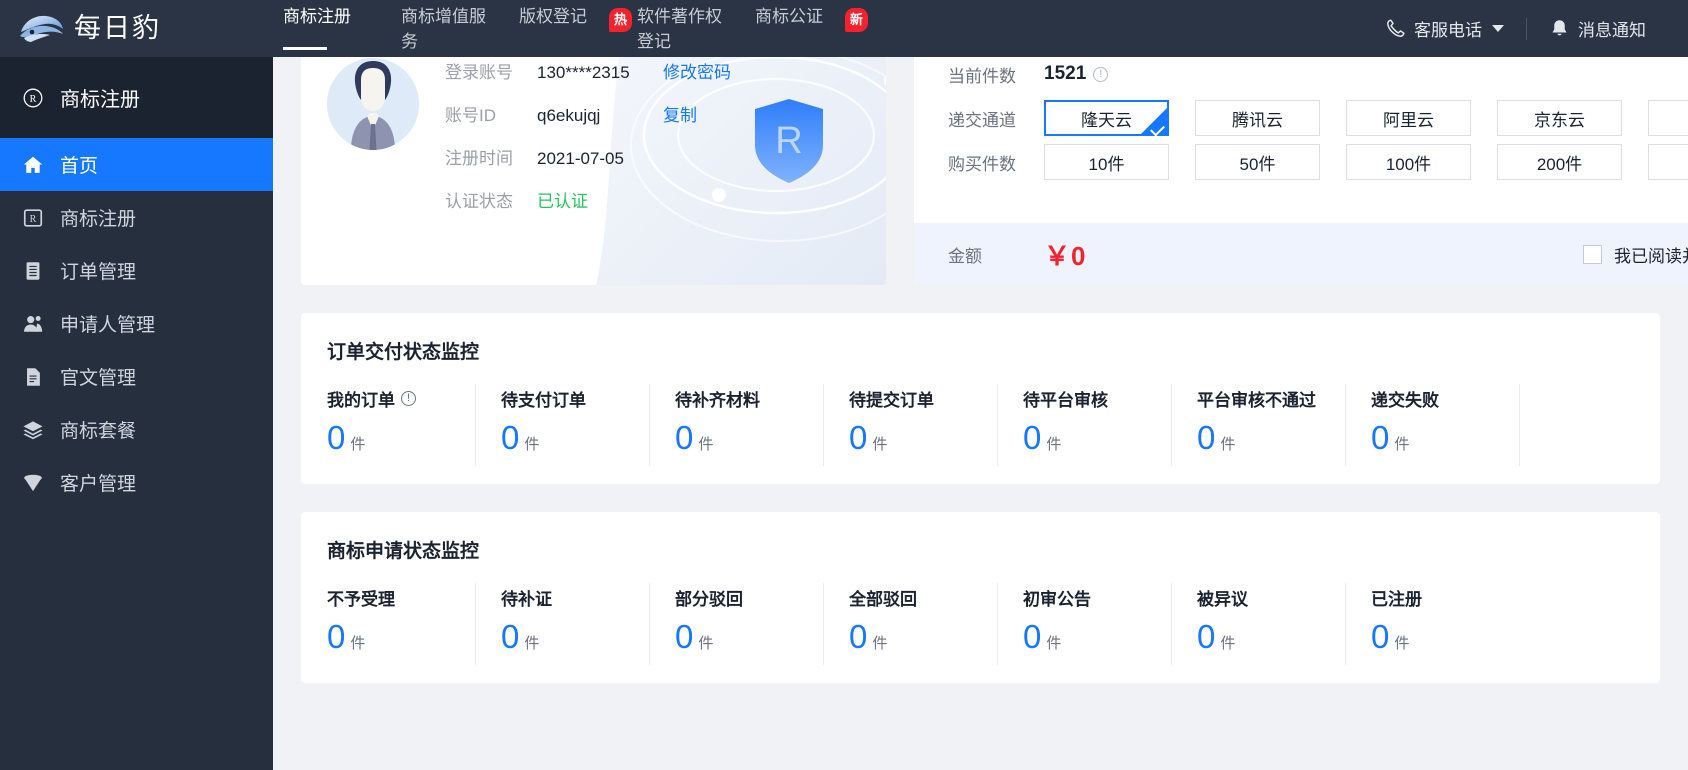  Describe the element at coordinates (1448, 30) in the screenshot. I see `support-phone-label: 客服电话` at that location.